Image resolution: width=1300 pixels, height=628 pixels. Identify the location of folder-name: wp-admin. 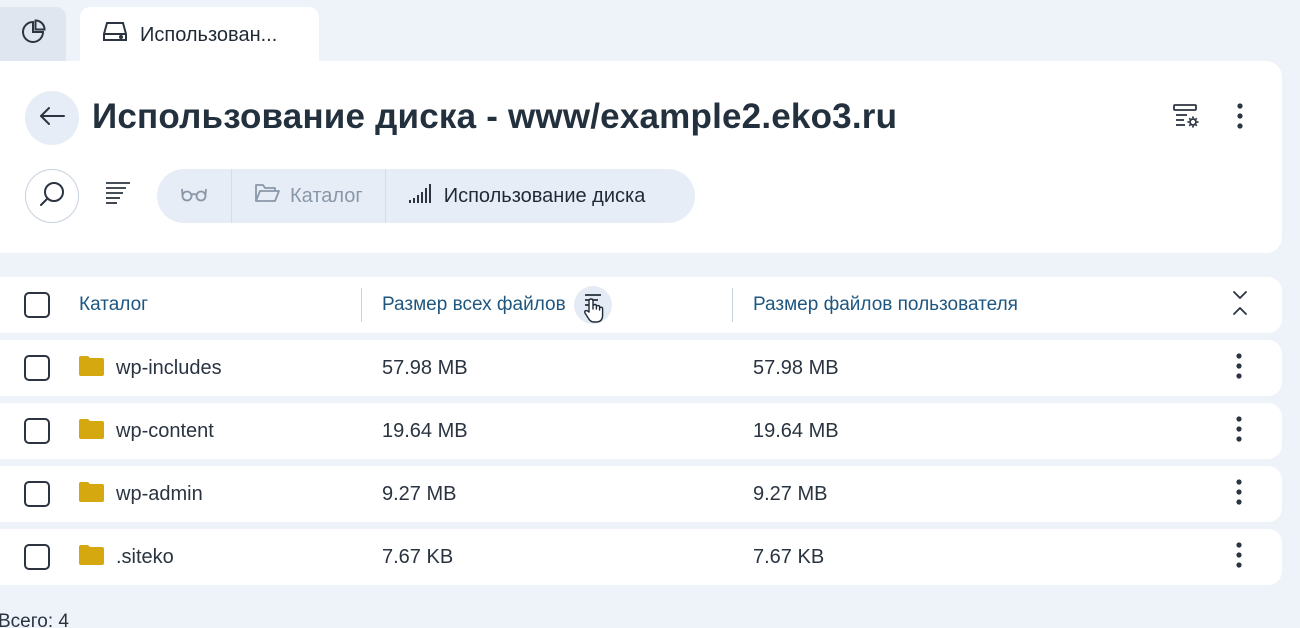
(159, 493).